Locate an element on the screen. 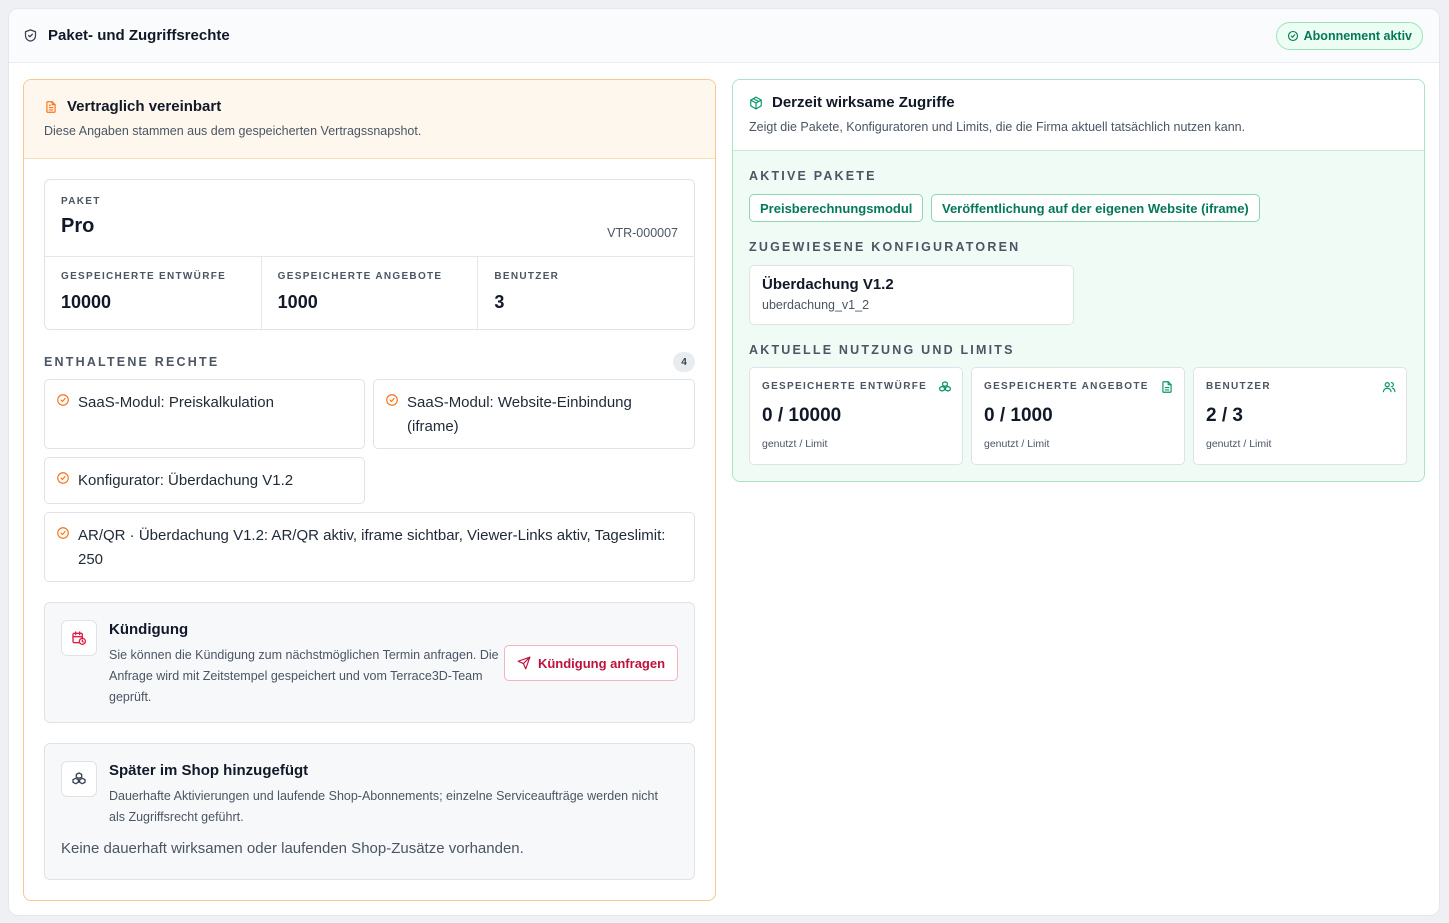 This screenshot has height=923, width=1449. stat-drafts: GESPEICHERTE ENTWÜRFE 10000 is located at coordinates (153, 293).